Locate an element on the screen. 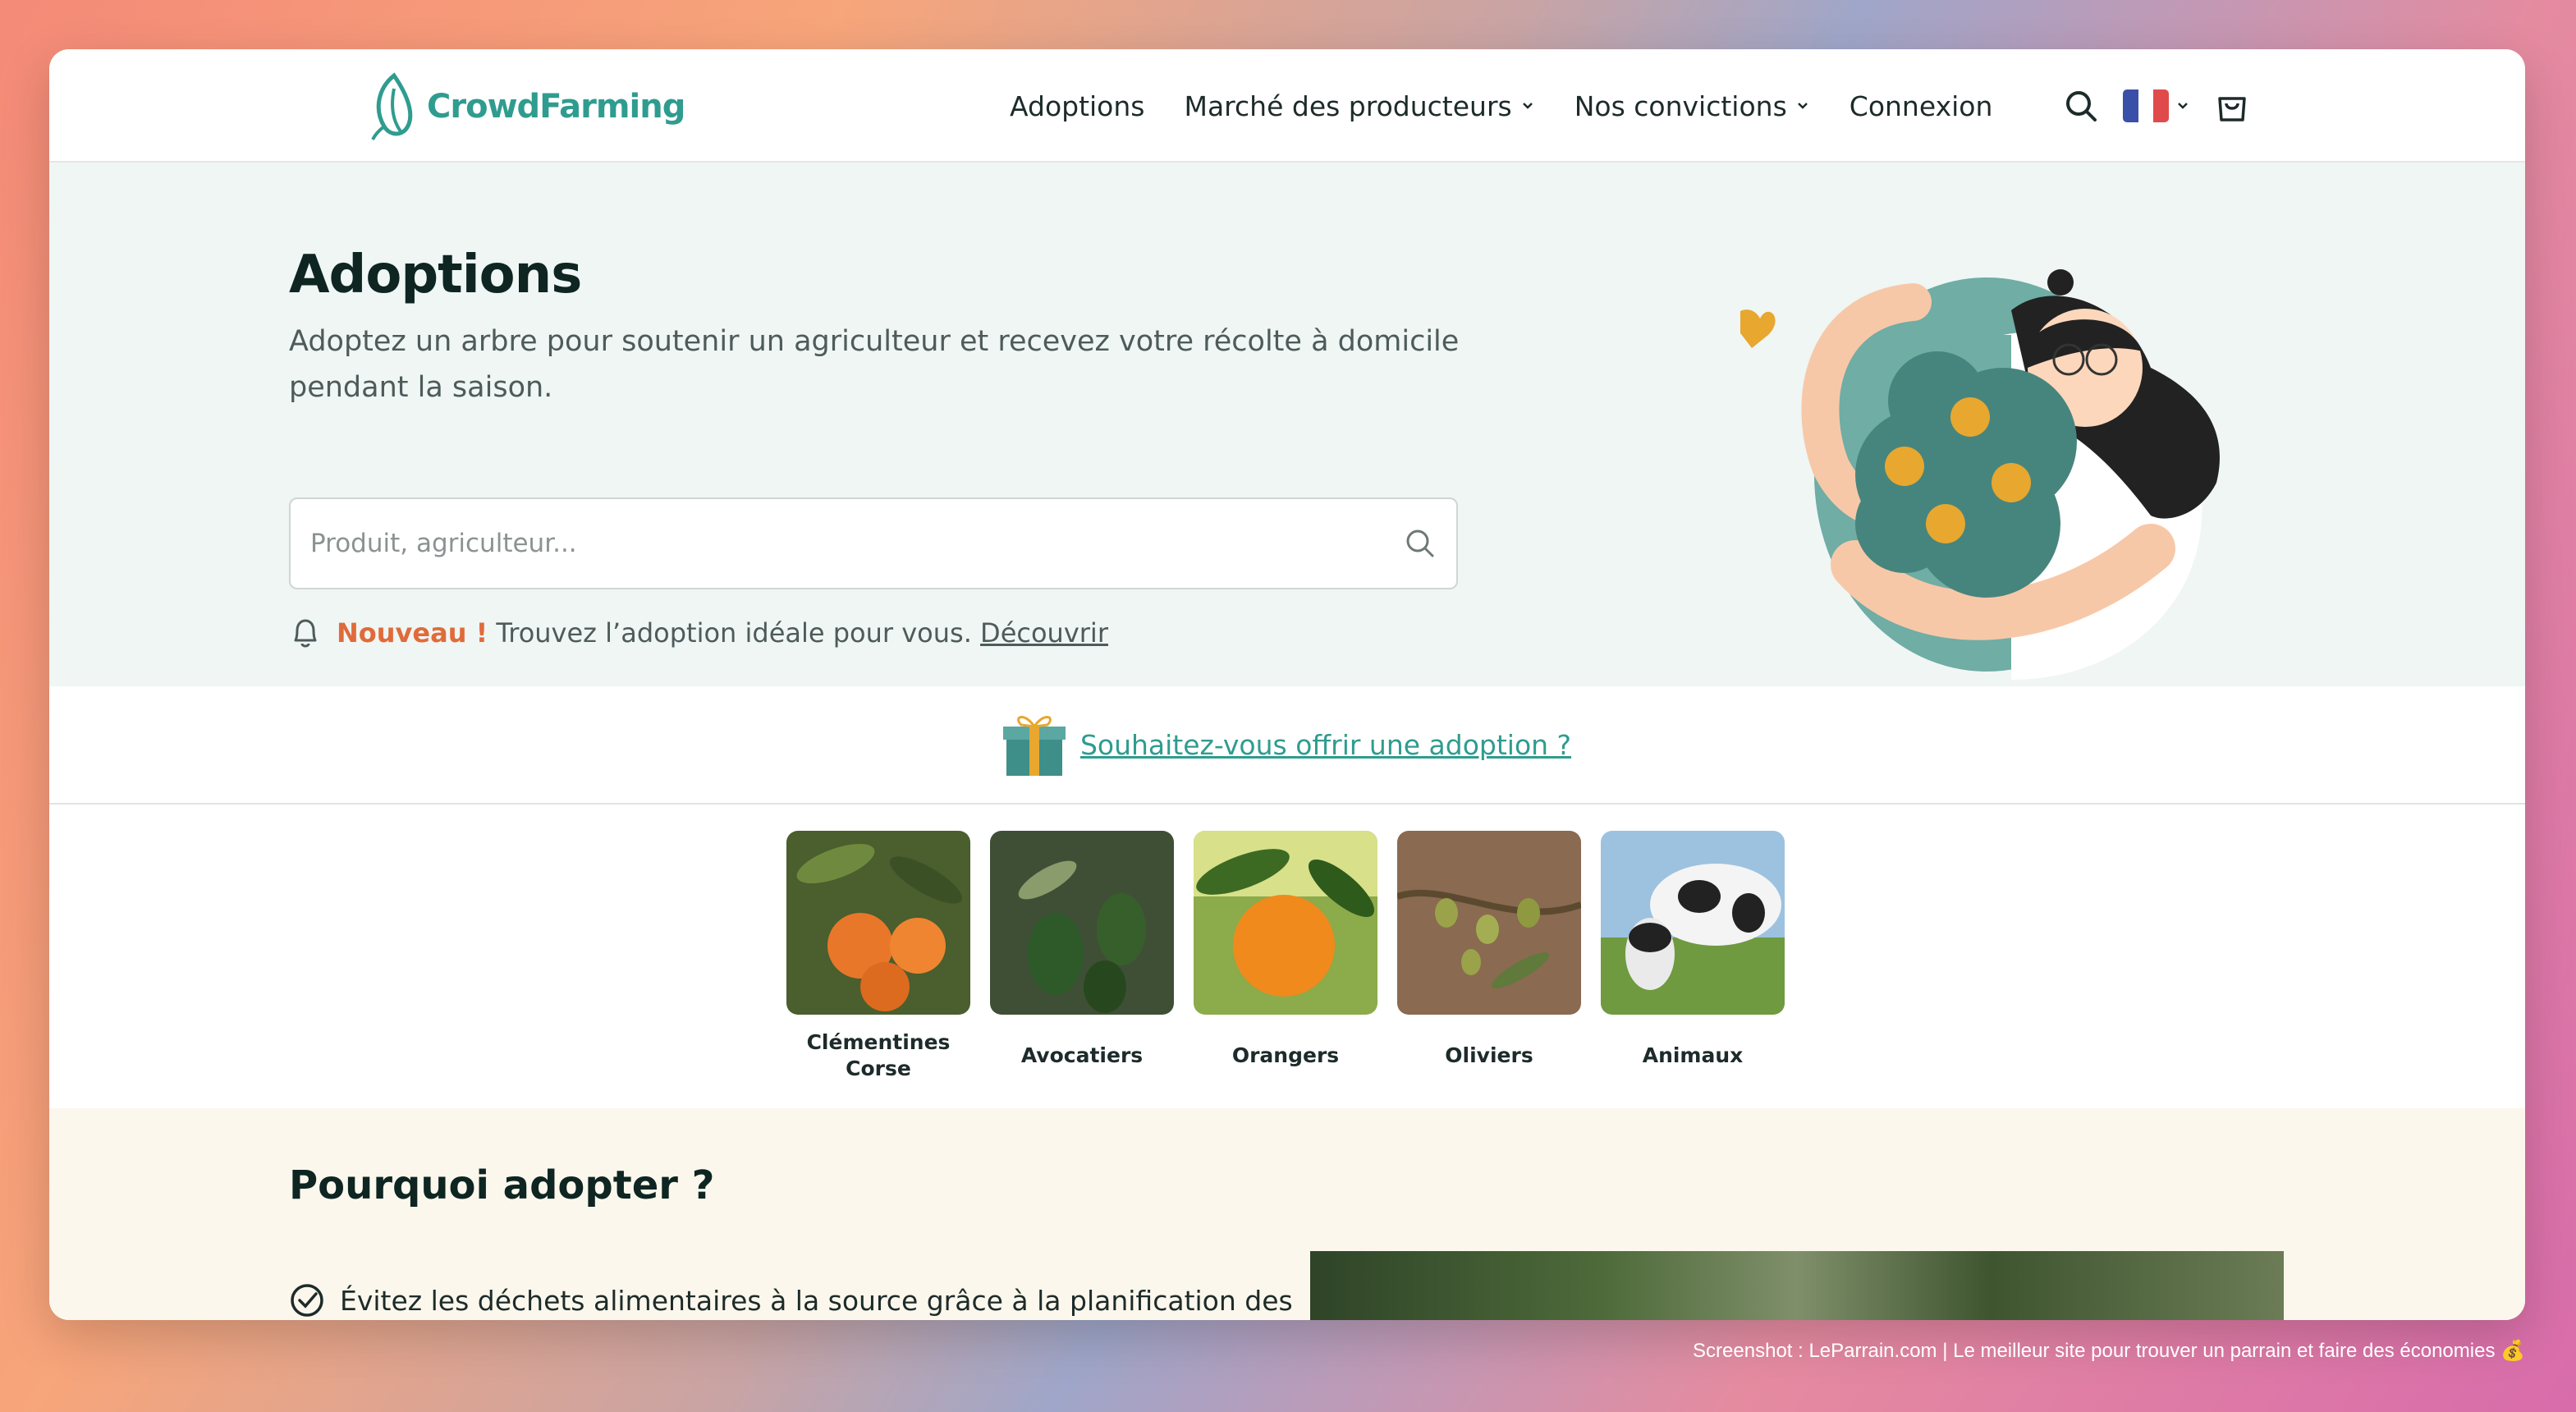 This screenshot has width=2576, height=1412. oranges-image is located at coordinates (1285, 923).